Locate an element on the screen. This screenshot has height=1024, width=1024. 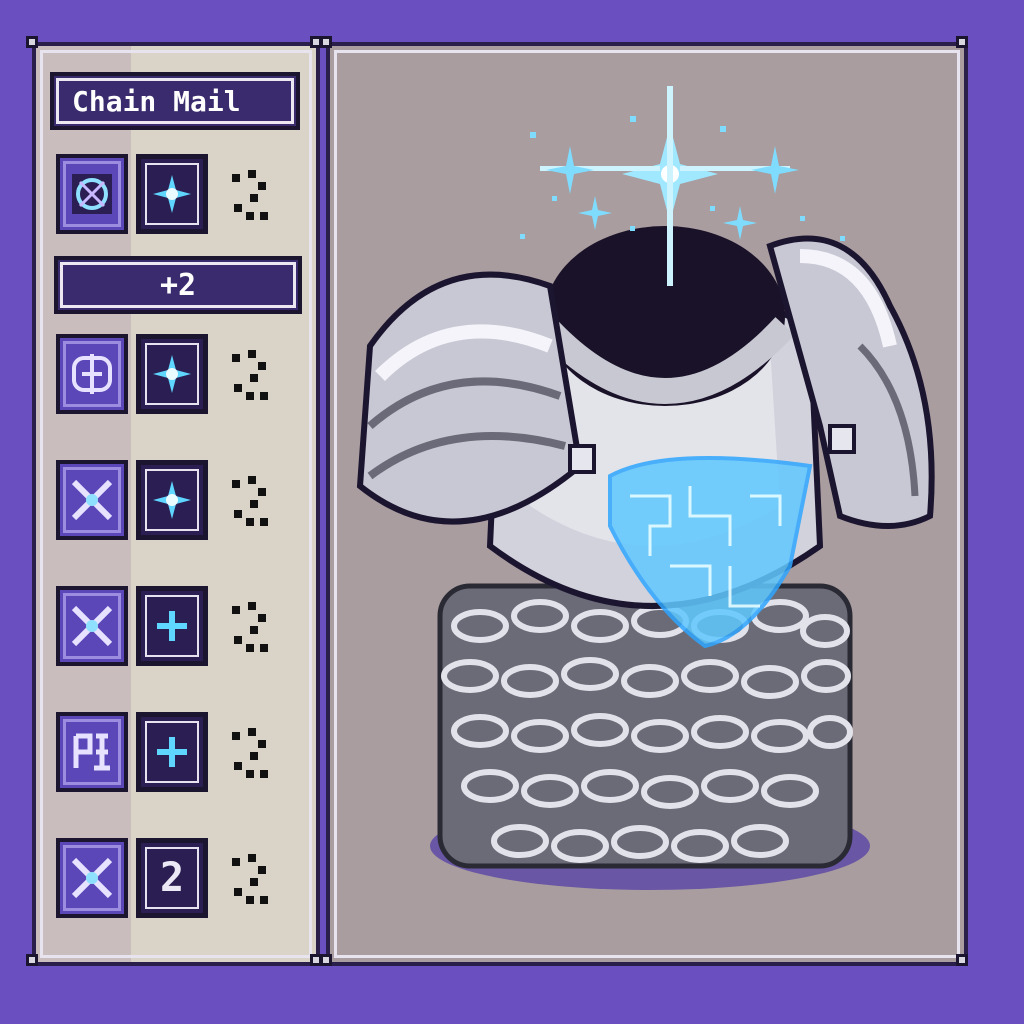
rune-value-text: 2 is located at coordinates (172, 878).